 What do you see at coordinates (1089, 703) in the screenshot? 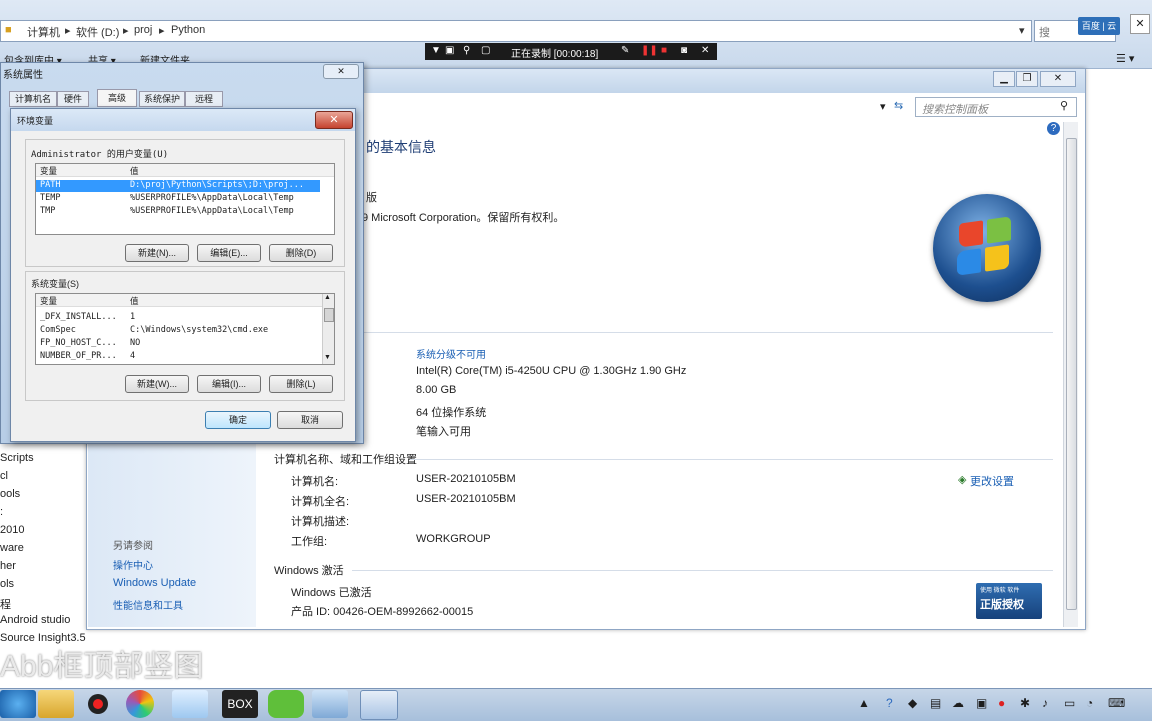
I see `wifi-tray-icon: ◔` at bounding box center [1089, 703].